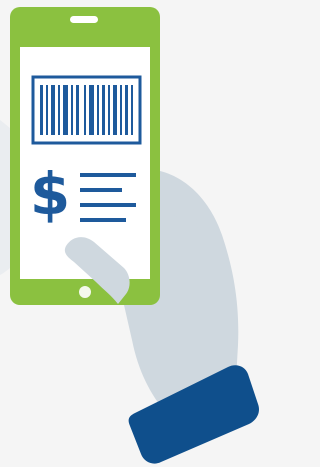 The width and height of the screenshot is (320, 467). What do you see at coordinates (84, 19) in the screenshot?
I see `speaker-slot` at bounding box center [84, 19].